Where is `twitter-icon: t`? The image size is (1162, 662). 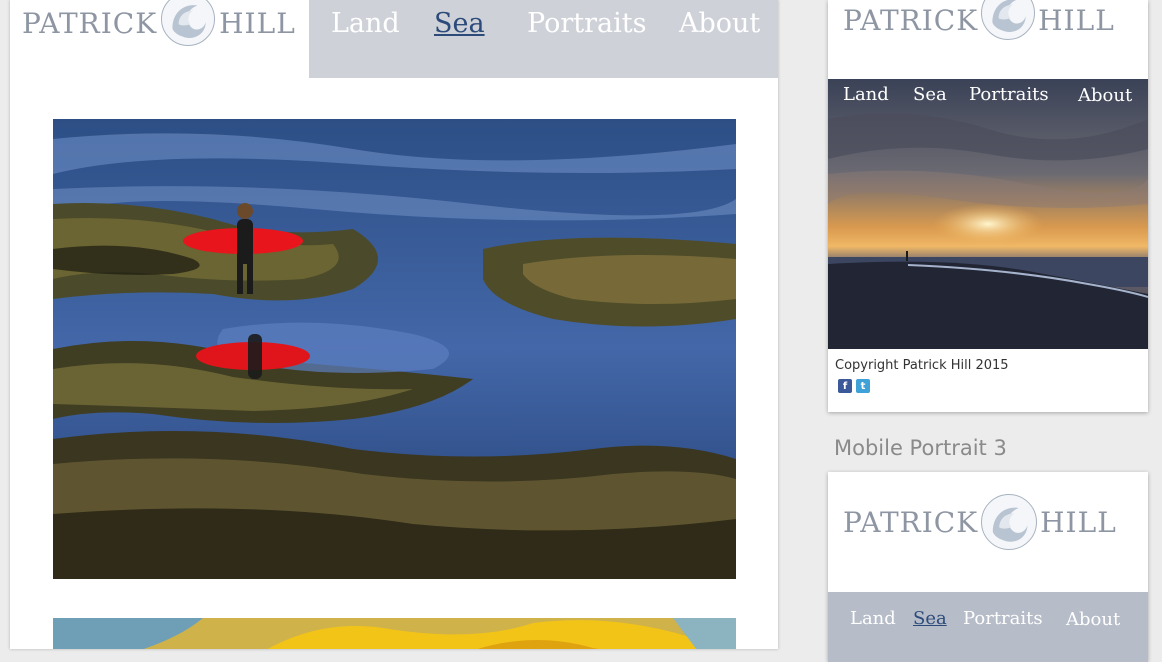
twitter-icon: t is located at coordinates (863, 386).